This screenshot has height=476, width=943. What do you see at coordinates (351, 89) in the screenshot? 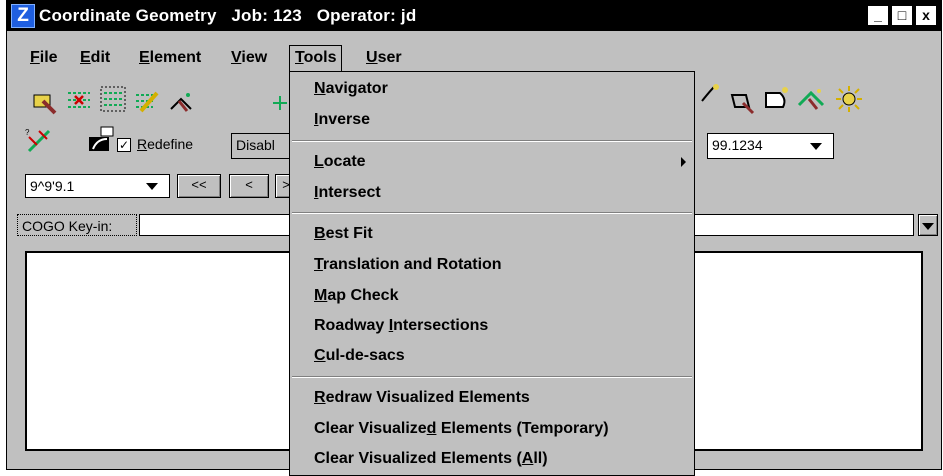
I see `menu-item-navigator: Navigator` at bounding box center [351, 89].